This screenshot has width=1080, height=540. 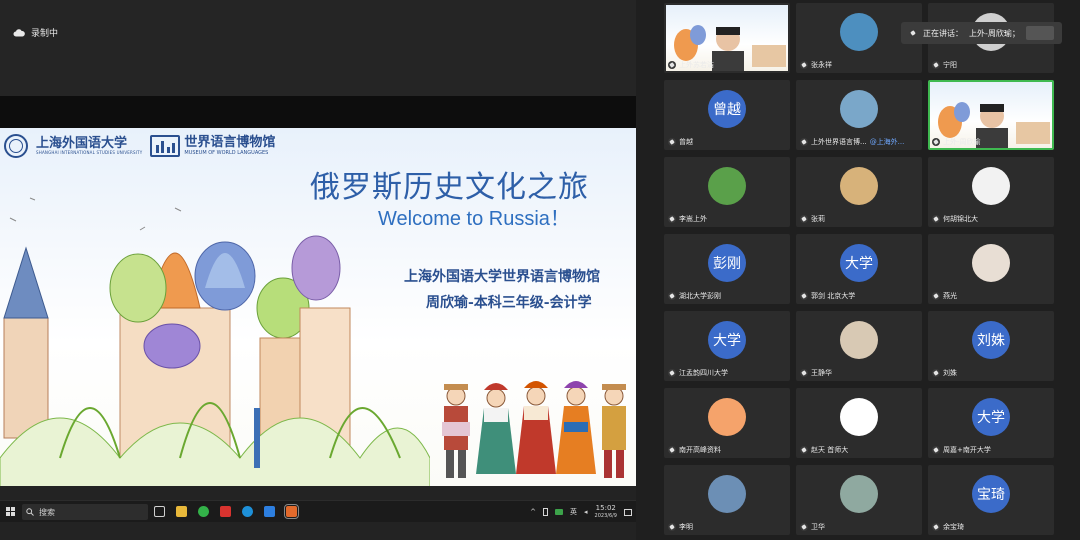 What do you see at coordinates (693, 218) in the screenshot?
I see `participant-name: 李嵩上外` at bounding box center [693, 218].